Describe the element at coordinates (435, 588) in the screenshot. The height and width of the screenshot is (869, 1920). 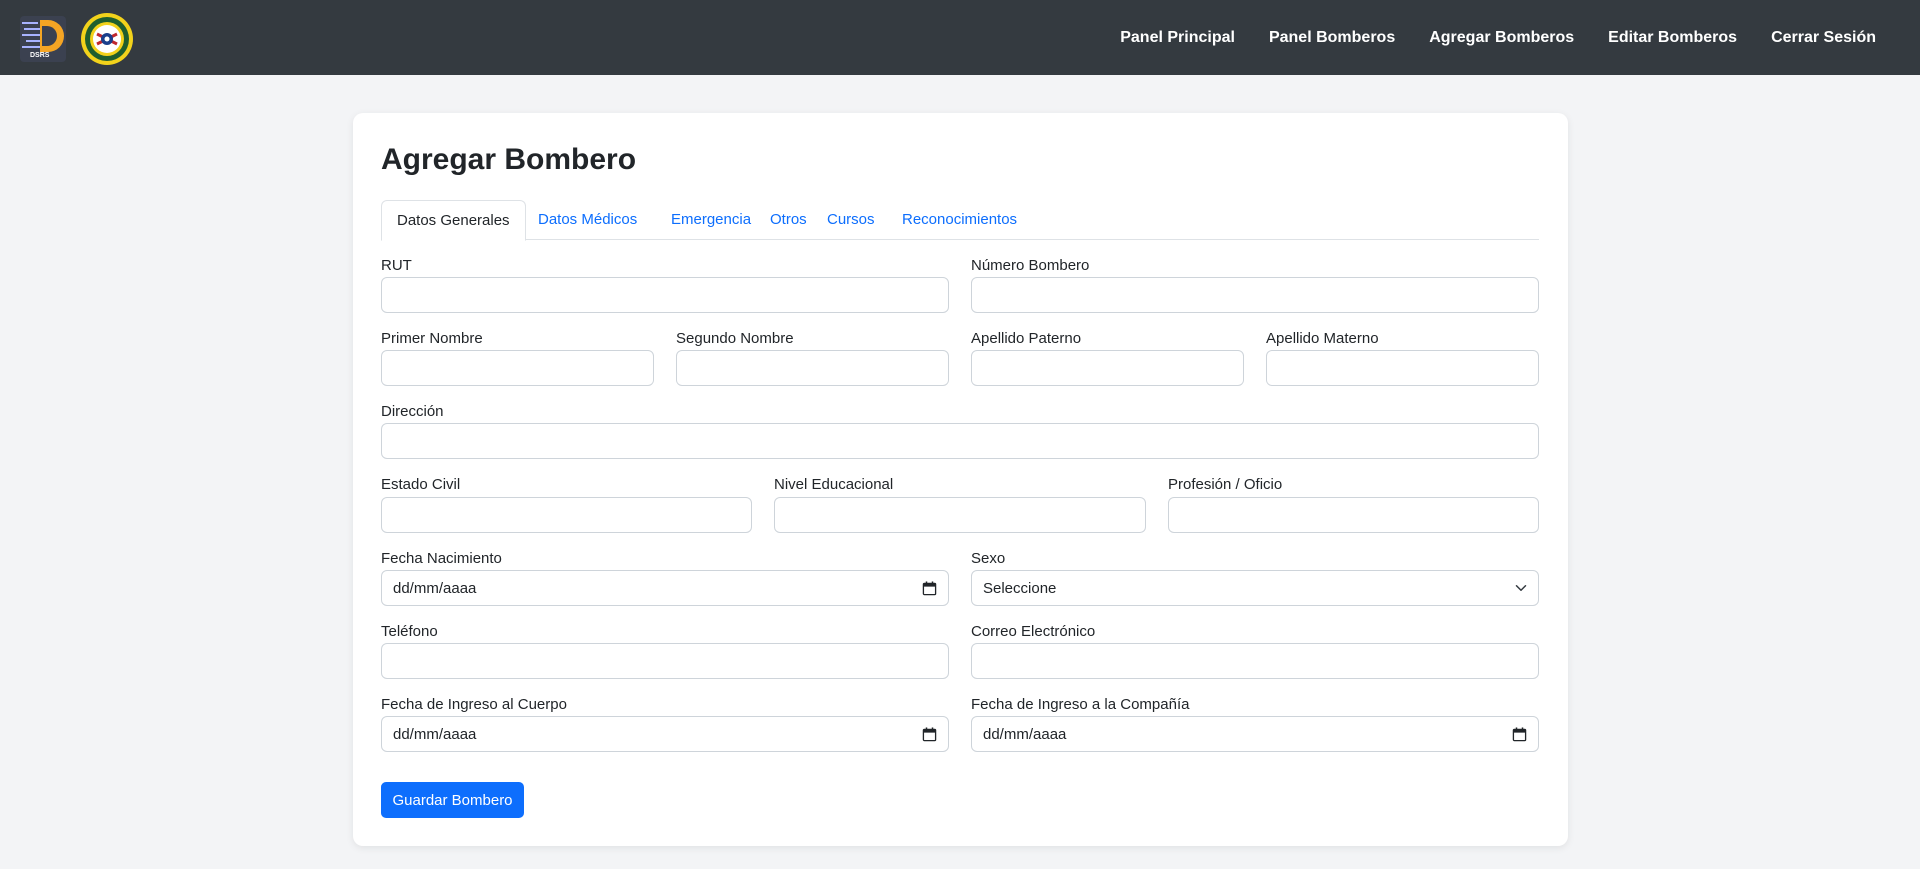
I see `fecha-nacimiento-value: dd/mm/aaaa` at that location.